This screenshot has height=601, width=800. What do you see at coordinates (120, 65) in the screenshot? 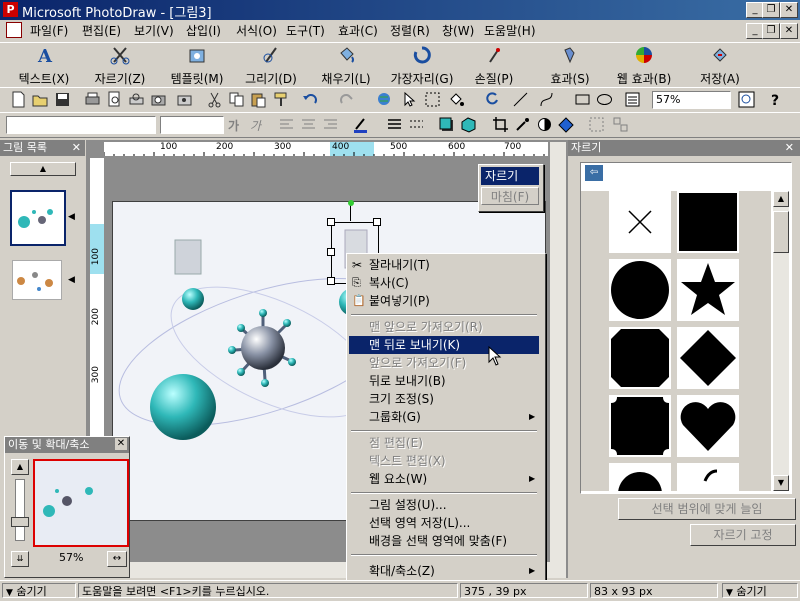
I see `cut-button: 자르기(Z)` at bounding box center [120, 65].